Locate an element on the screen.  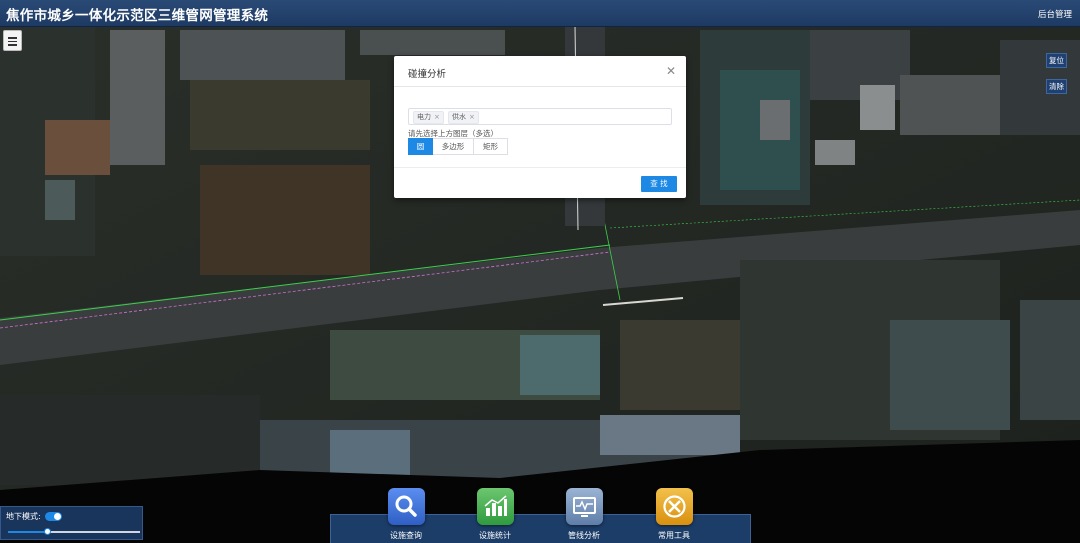
dialog-divider is located at coordinates (540, 167).